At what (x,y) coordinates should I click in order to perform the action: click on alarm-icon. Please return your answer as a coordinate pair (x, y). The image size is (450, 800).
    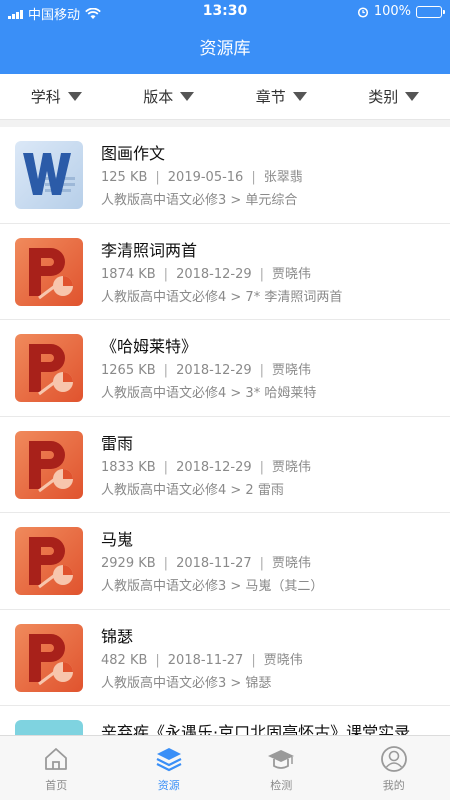
    Looking at the image, I should click on (362, 12).